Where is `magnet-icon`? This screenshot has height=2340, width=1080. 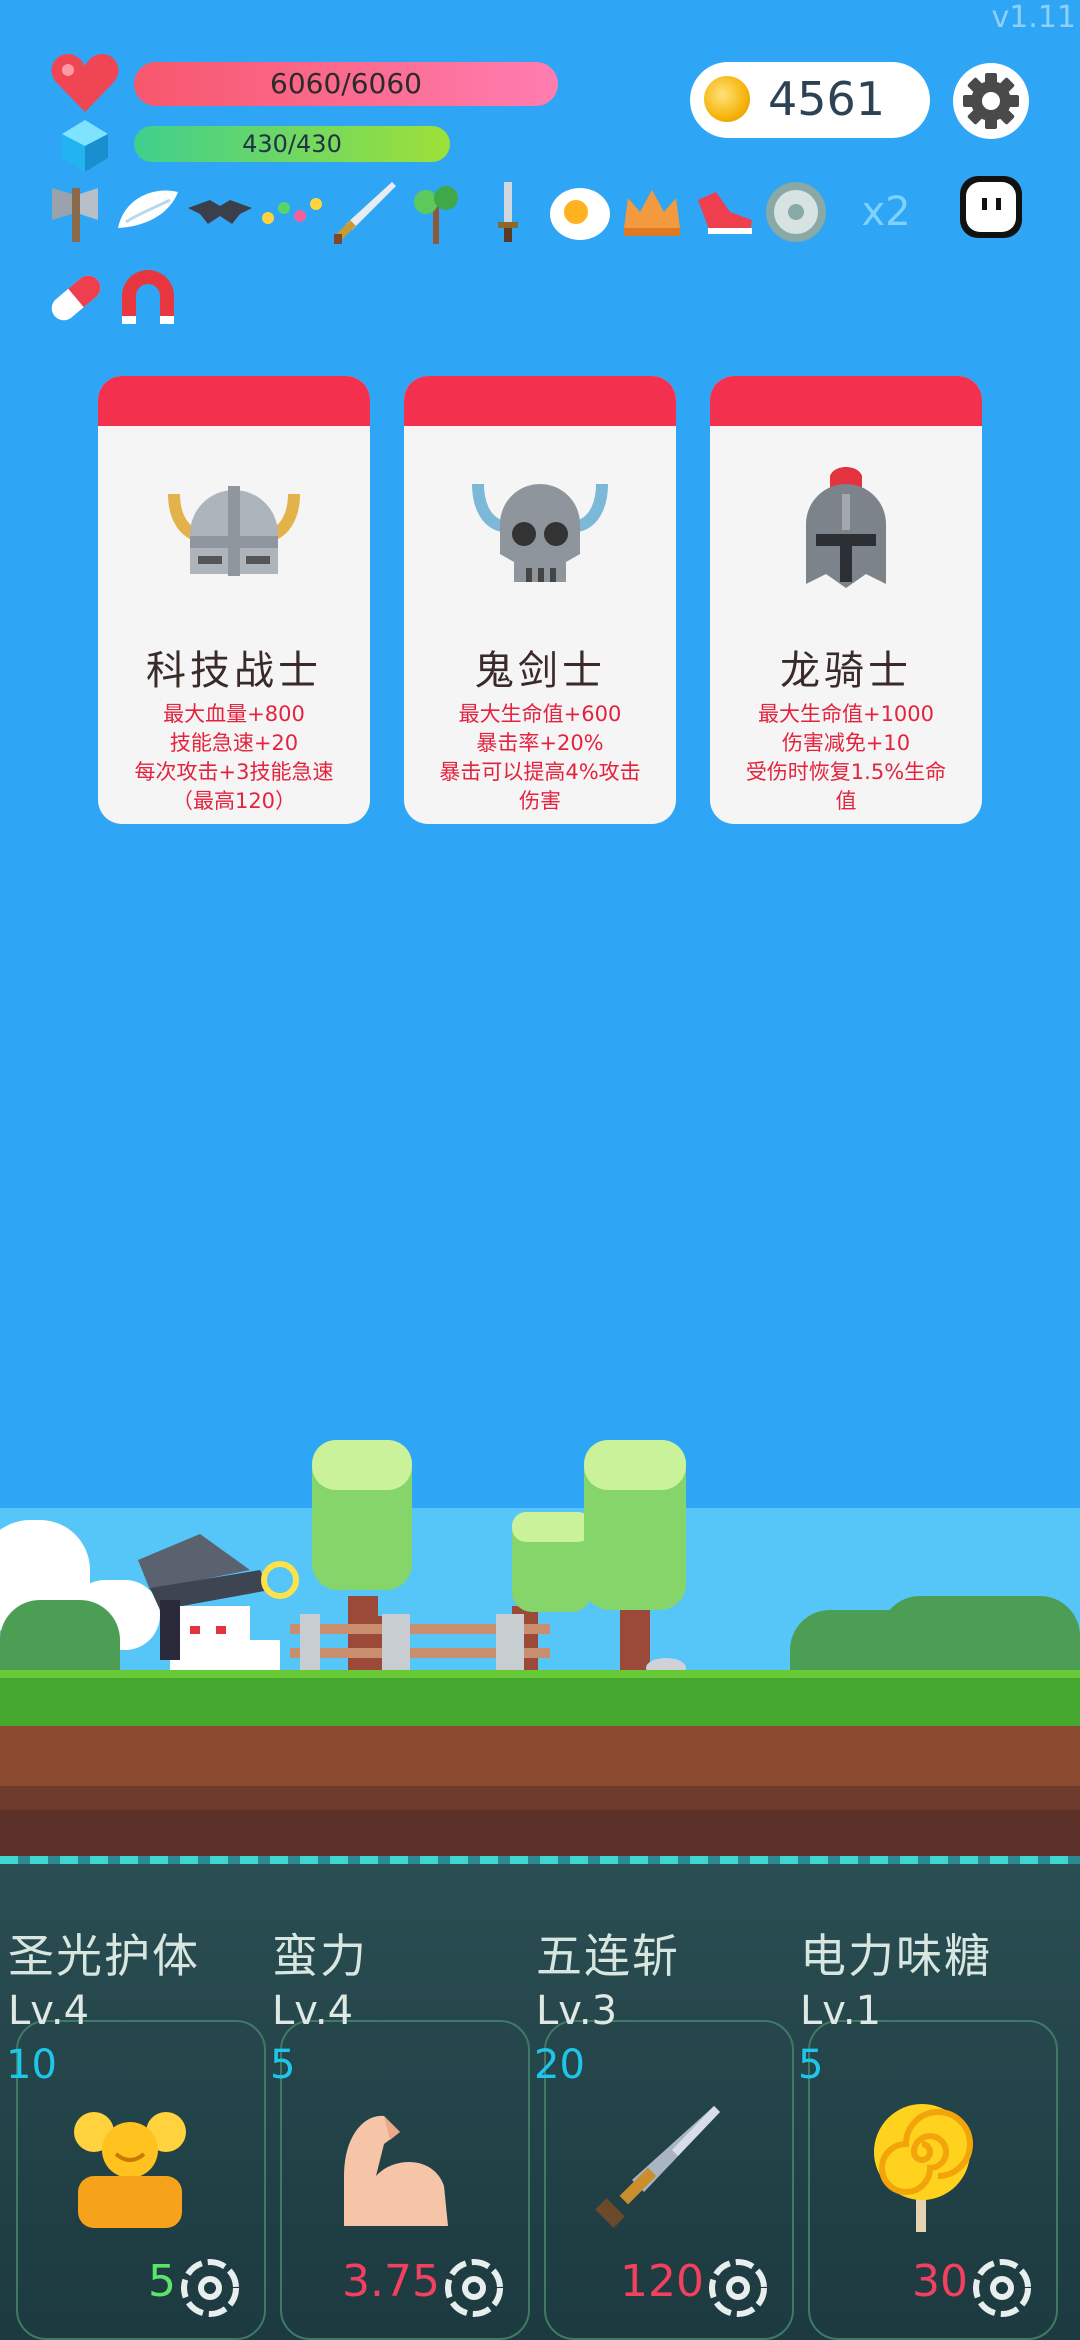
magnet-icon is located at coordinates (148, 297).